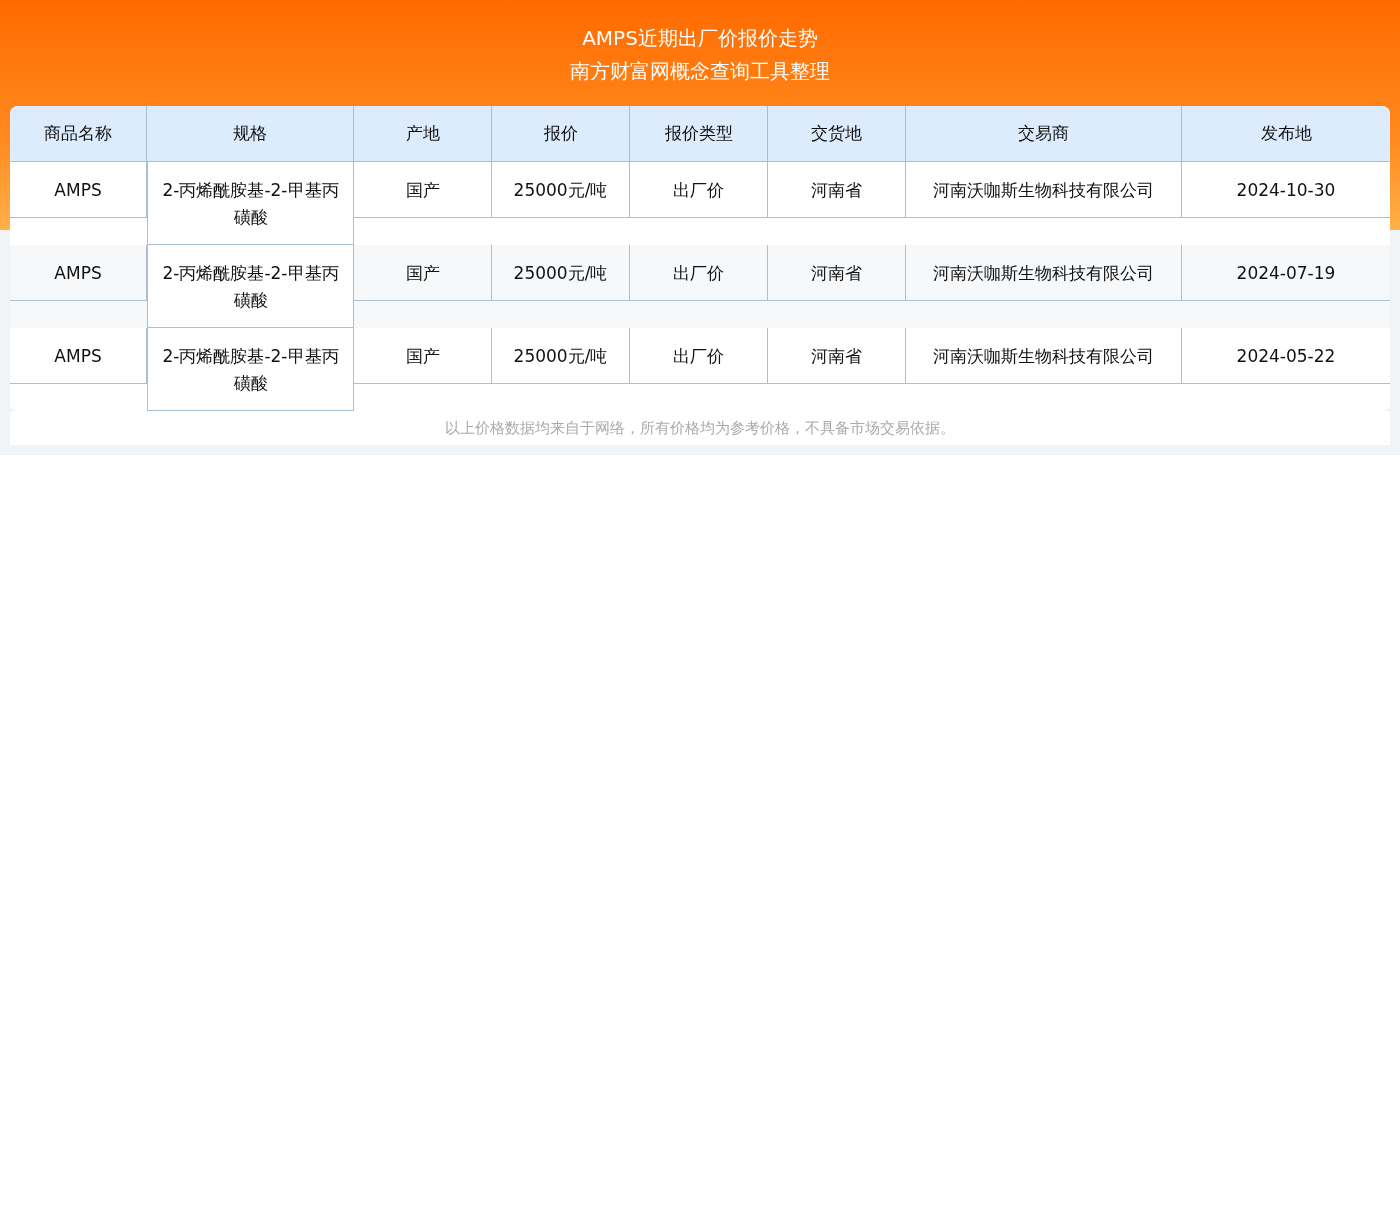  I want to click on table-cell: 2024-10-30, so click(1286, 190).